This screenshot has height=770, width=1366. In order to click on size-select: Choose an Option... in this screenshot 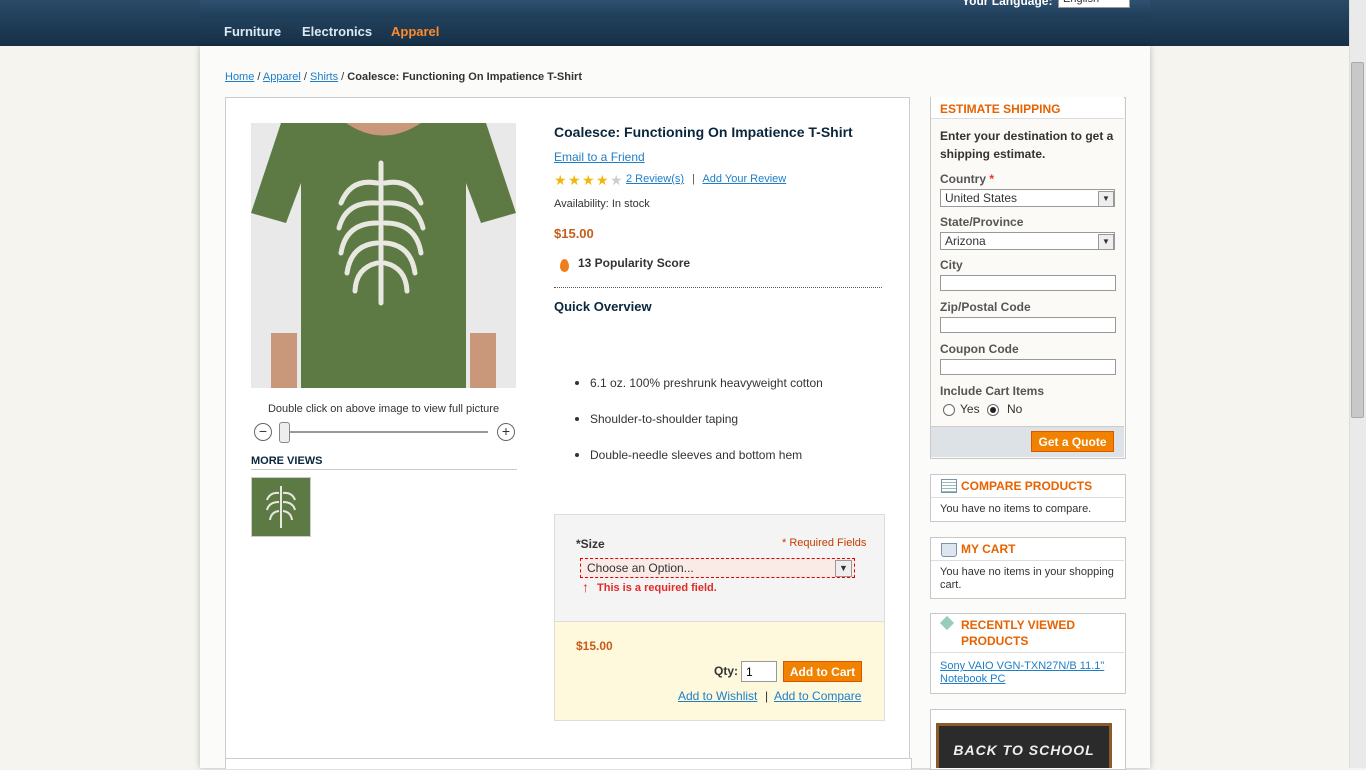, I will do `click(717, 568)`.